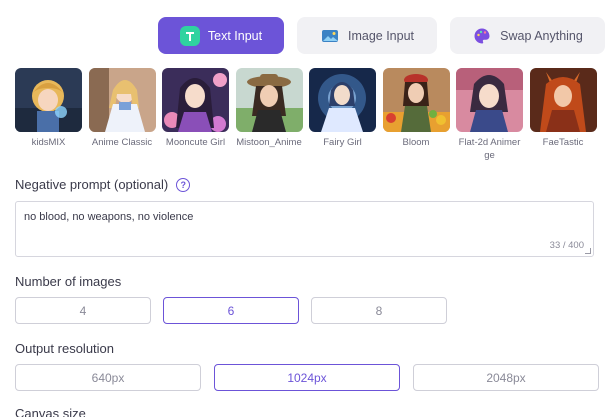 The height and width of the screenshot is (417, 610). I want to click on model-card-mooncute-girl: Mooncute Girl, so click(195, 115).